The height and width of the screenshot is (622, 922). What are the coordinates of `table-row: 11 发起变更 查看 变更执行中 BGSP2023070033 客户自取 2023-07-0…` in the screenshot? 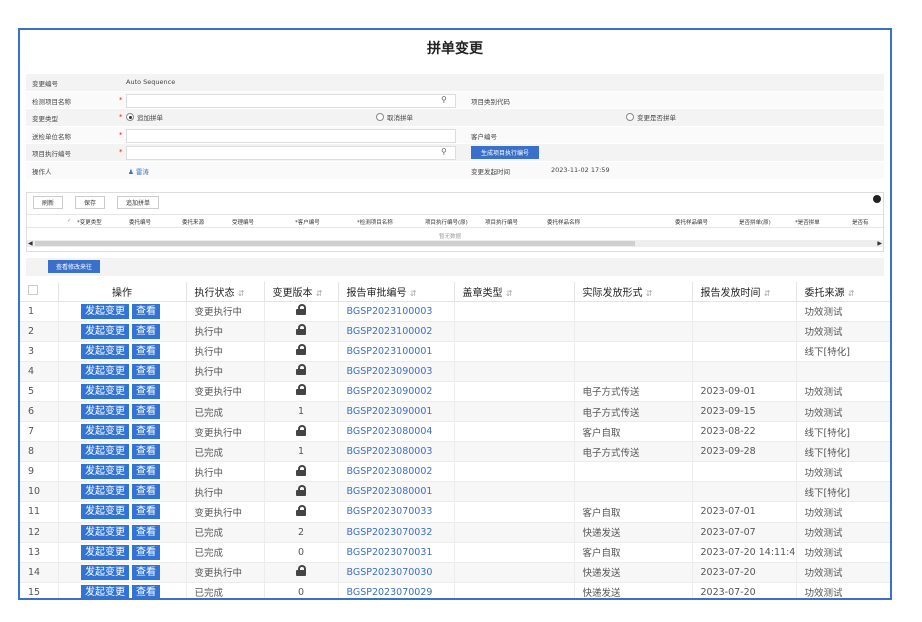 It's located at (455, 512).